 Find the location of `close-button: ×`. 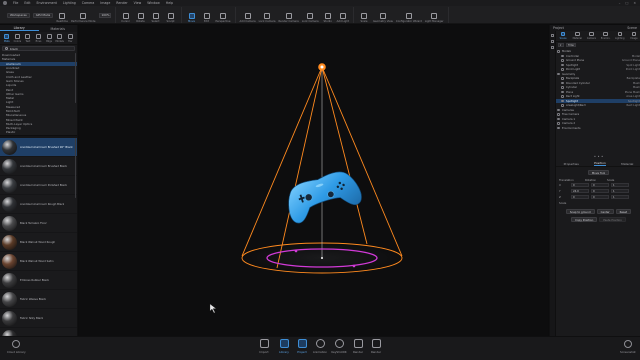

close-button: × is located at coordinates (634, 3).